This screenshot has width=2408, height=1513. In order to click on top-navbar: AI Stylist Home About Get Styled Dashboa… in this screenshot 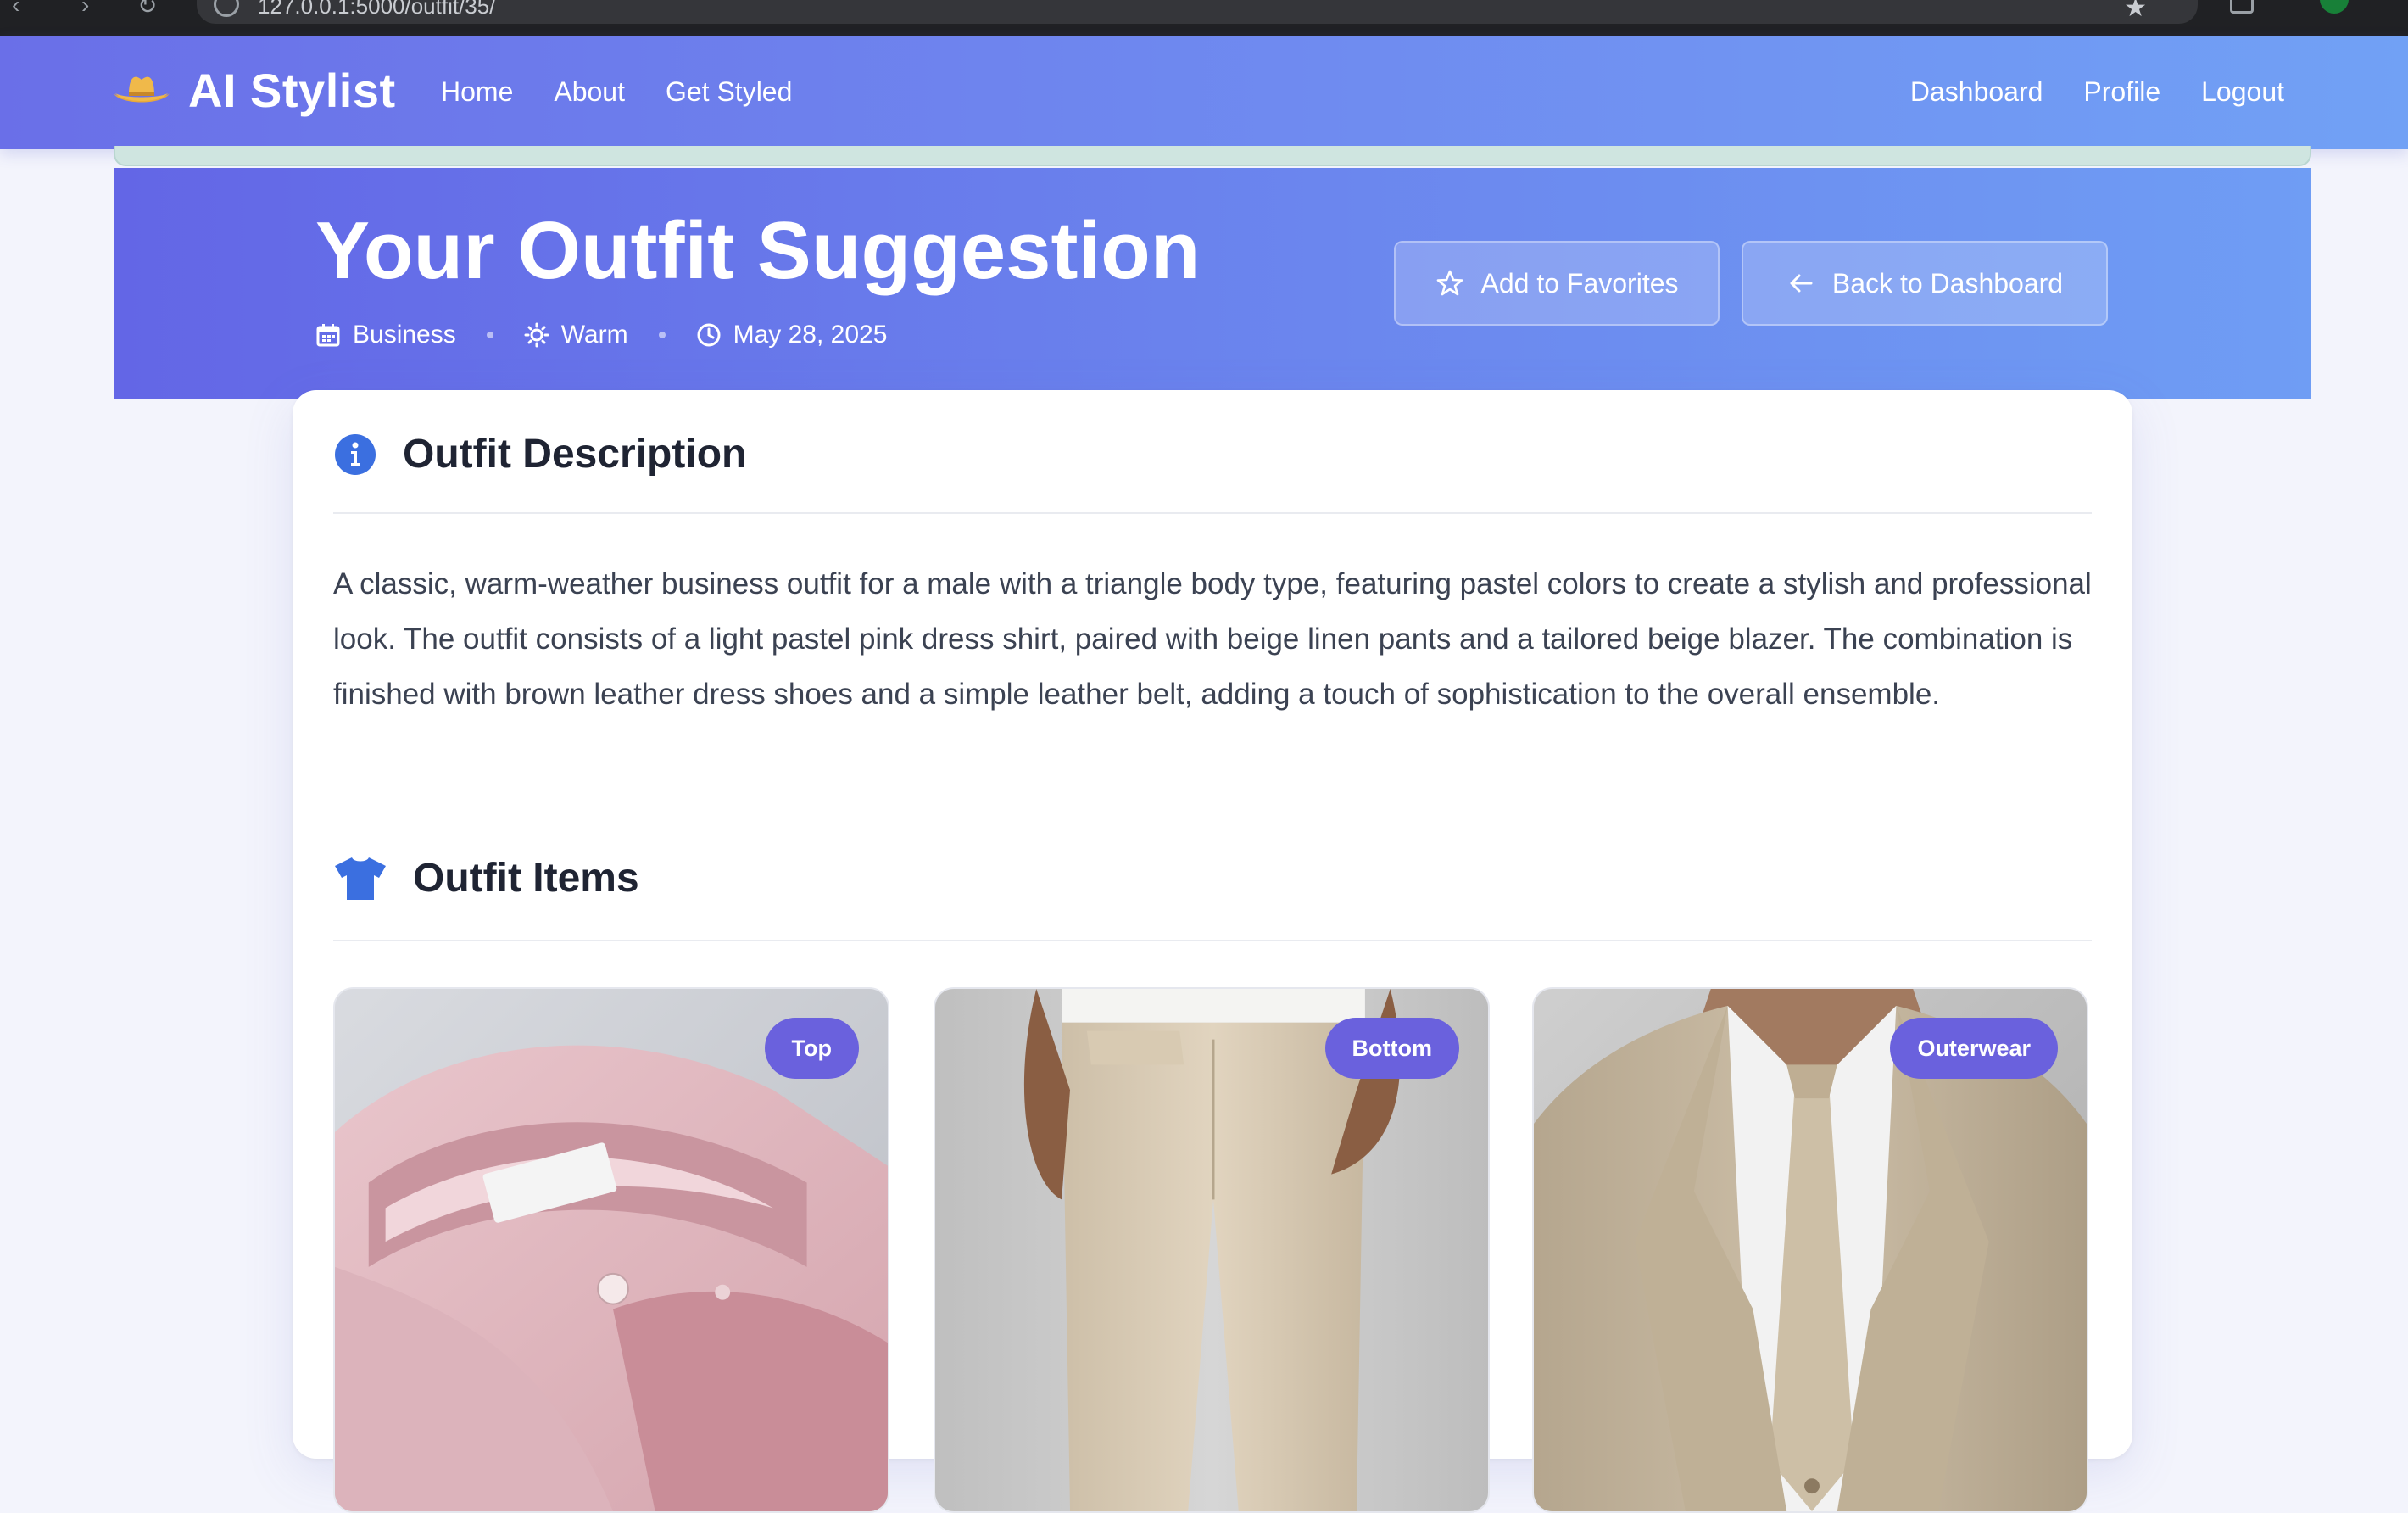, I will do `click(1204, 92)`.